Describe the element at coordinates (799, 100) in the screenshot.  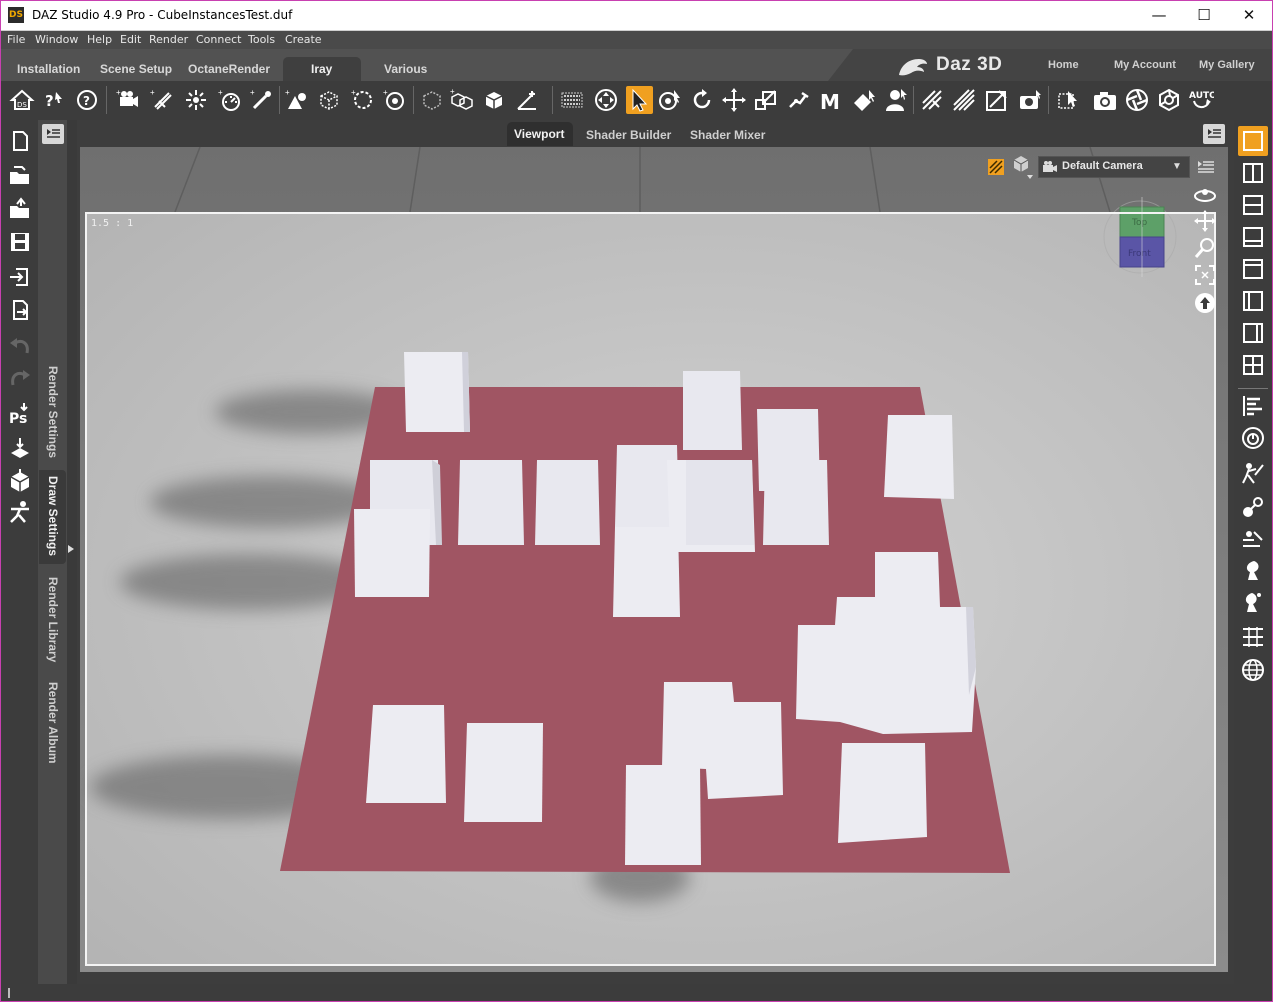
I see `joint-editor-icon` at that location.